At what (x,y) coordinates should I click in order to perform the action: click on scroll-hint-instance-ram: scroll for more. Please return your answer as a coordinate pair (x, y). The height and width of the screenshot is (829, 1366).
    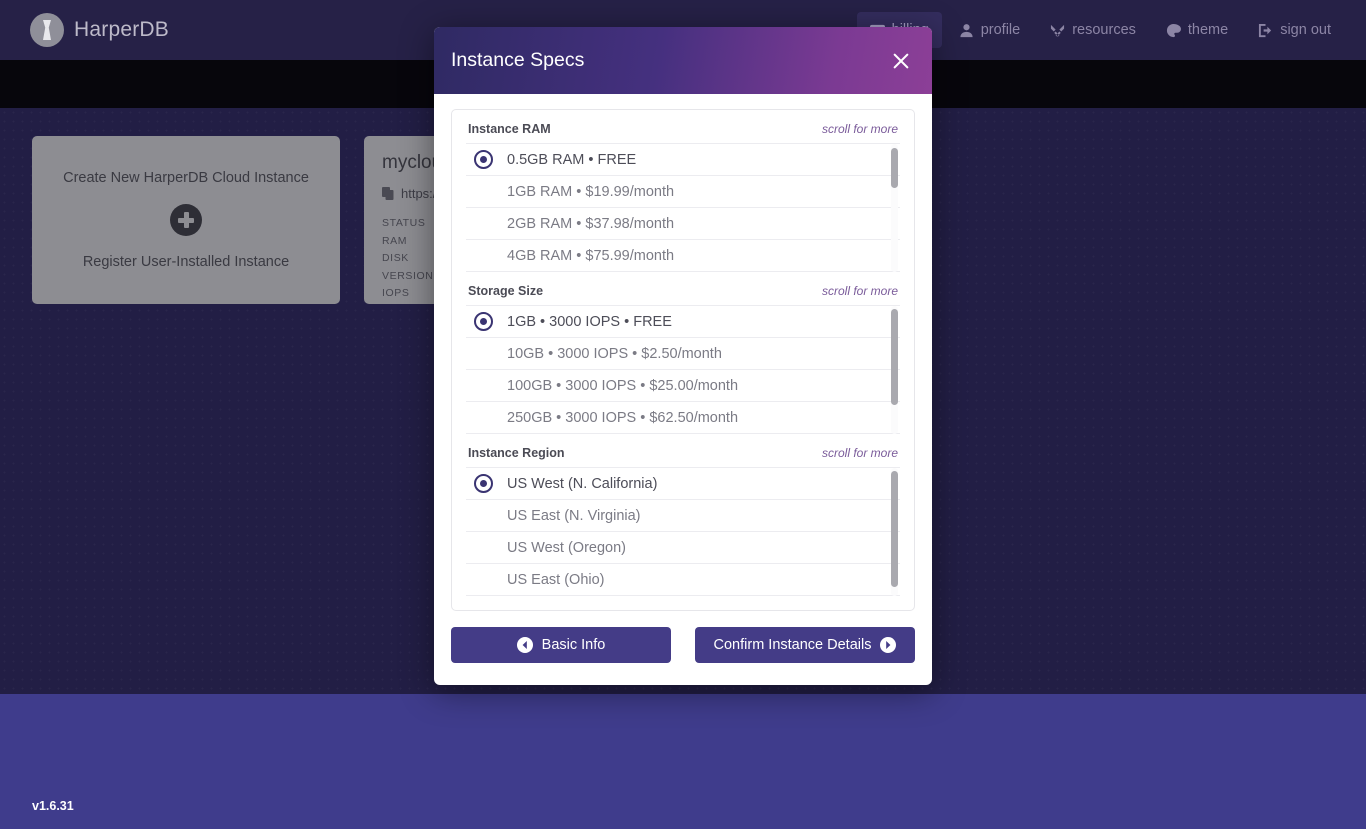
    Looking at the image, I should click on (859, 129).